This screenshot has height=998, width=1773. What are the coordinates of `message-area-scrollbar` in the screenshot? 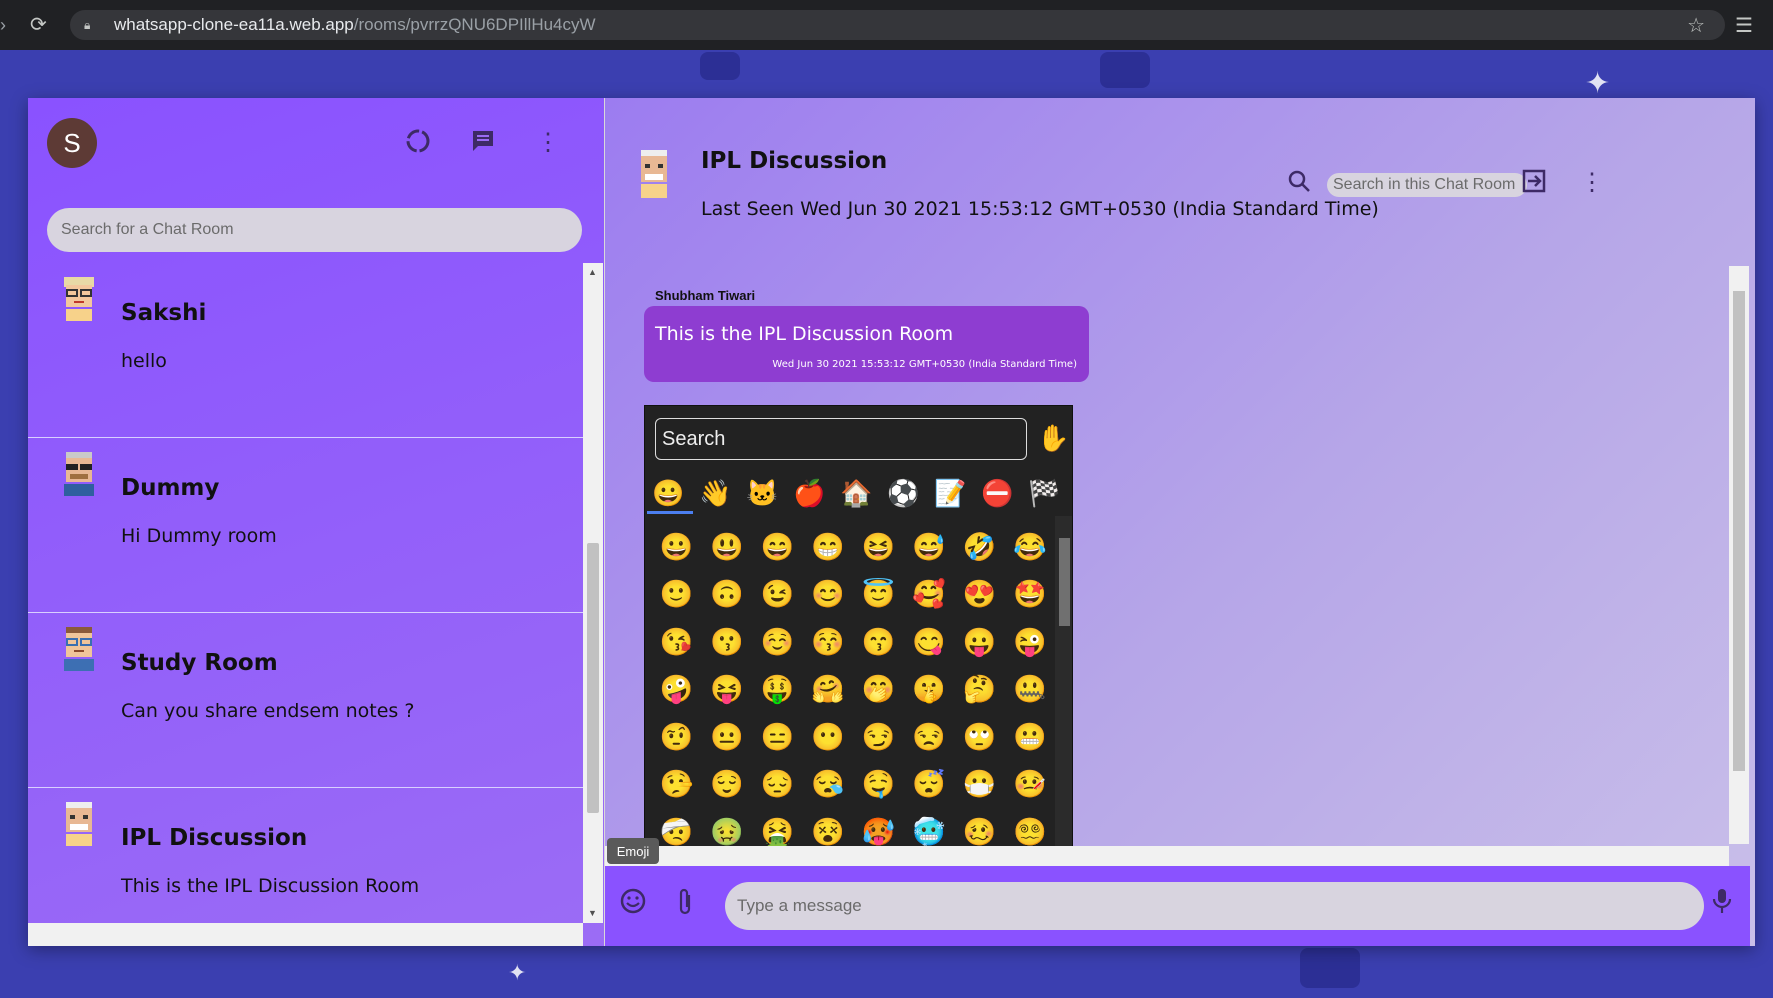 It's located at (1739, 555).